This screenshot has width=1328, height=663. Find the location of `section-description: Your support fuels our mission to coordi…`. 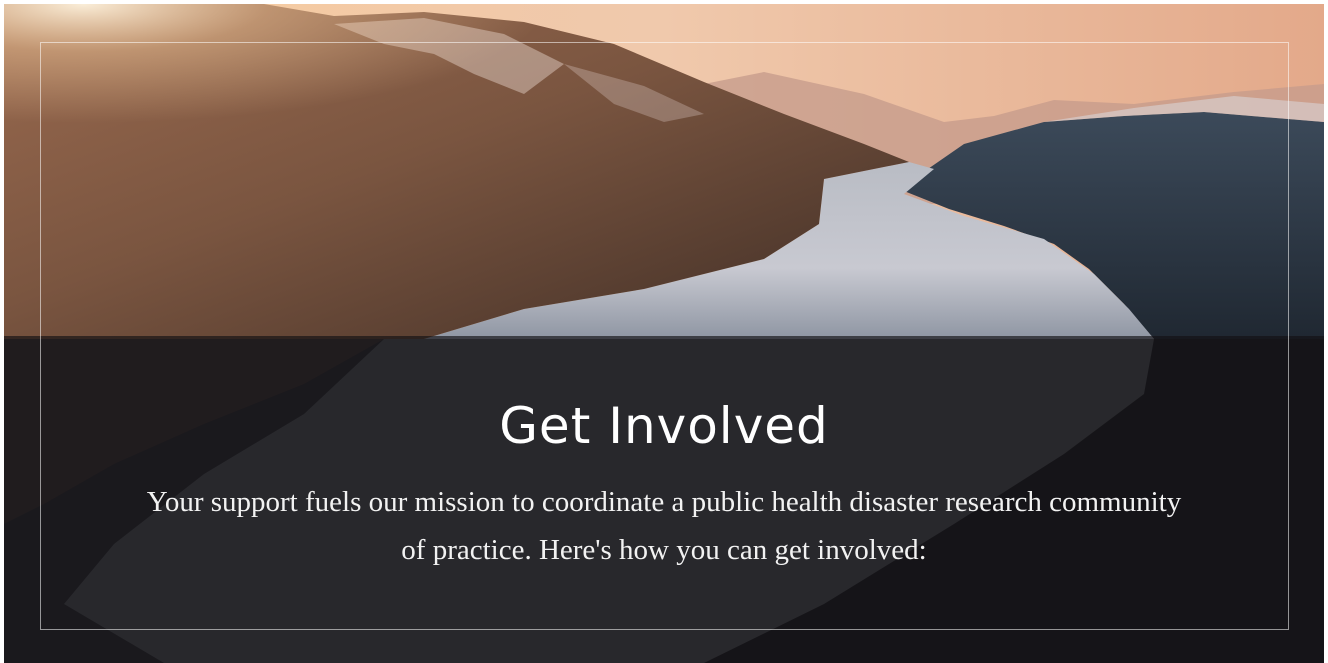

section-description: Your support fuels our mission to coordi… is located at coordinates (664, 526).